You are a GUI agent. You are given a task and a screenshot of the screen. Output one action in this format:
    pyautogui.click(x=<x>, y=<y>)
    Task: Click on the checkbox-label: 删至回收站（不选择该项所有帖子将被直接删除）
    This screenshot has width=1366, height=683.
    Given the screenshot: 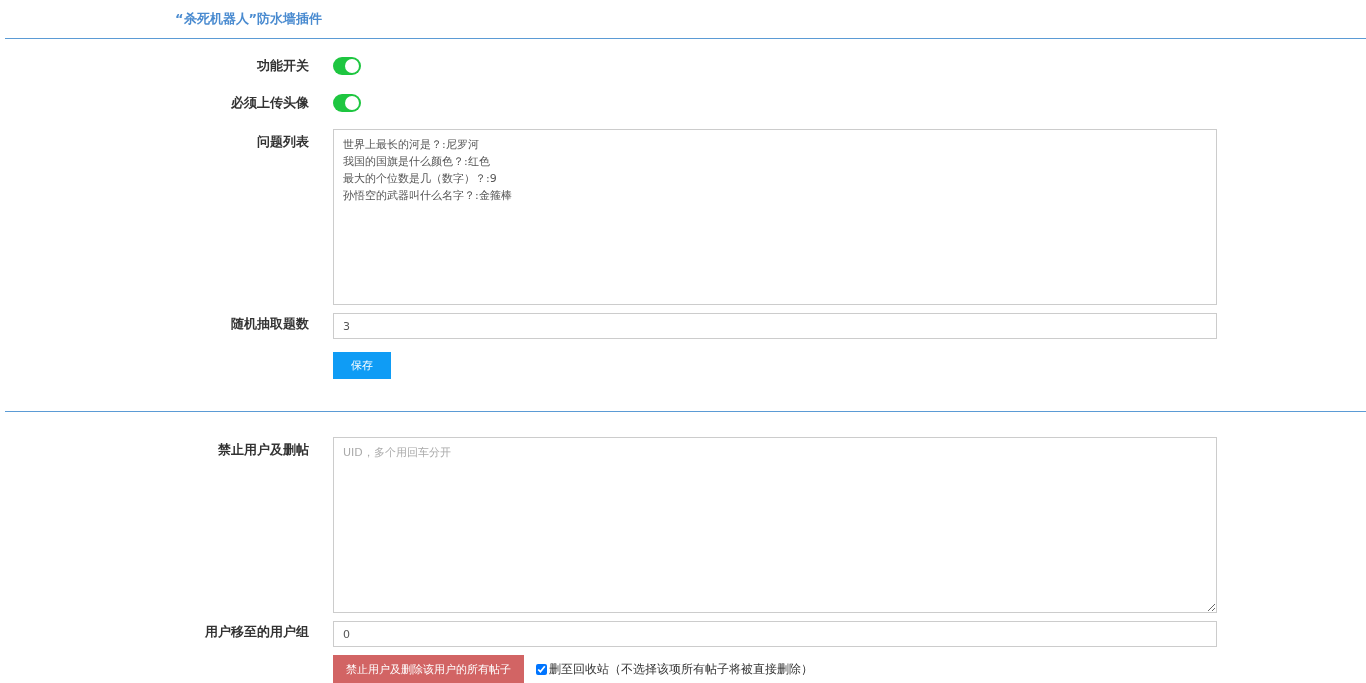 What is the action you would take?
    pyautogui.click(x=681, y=669)
    